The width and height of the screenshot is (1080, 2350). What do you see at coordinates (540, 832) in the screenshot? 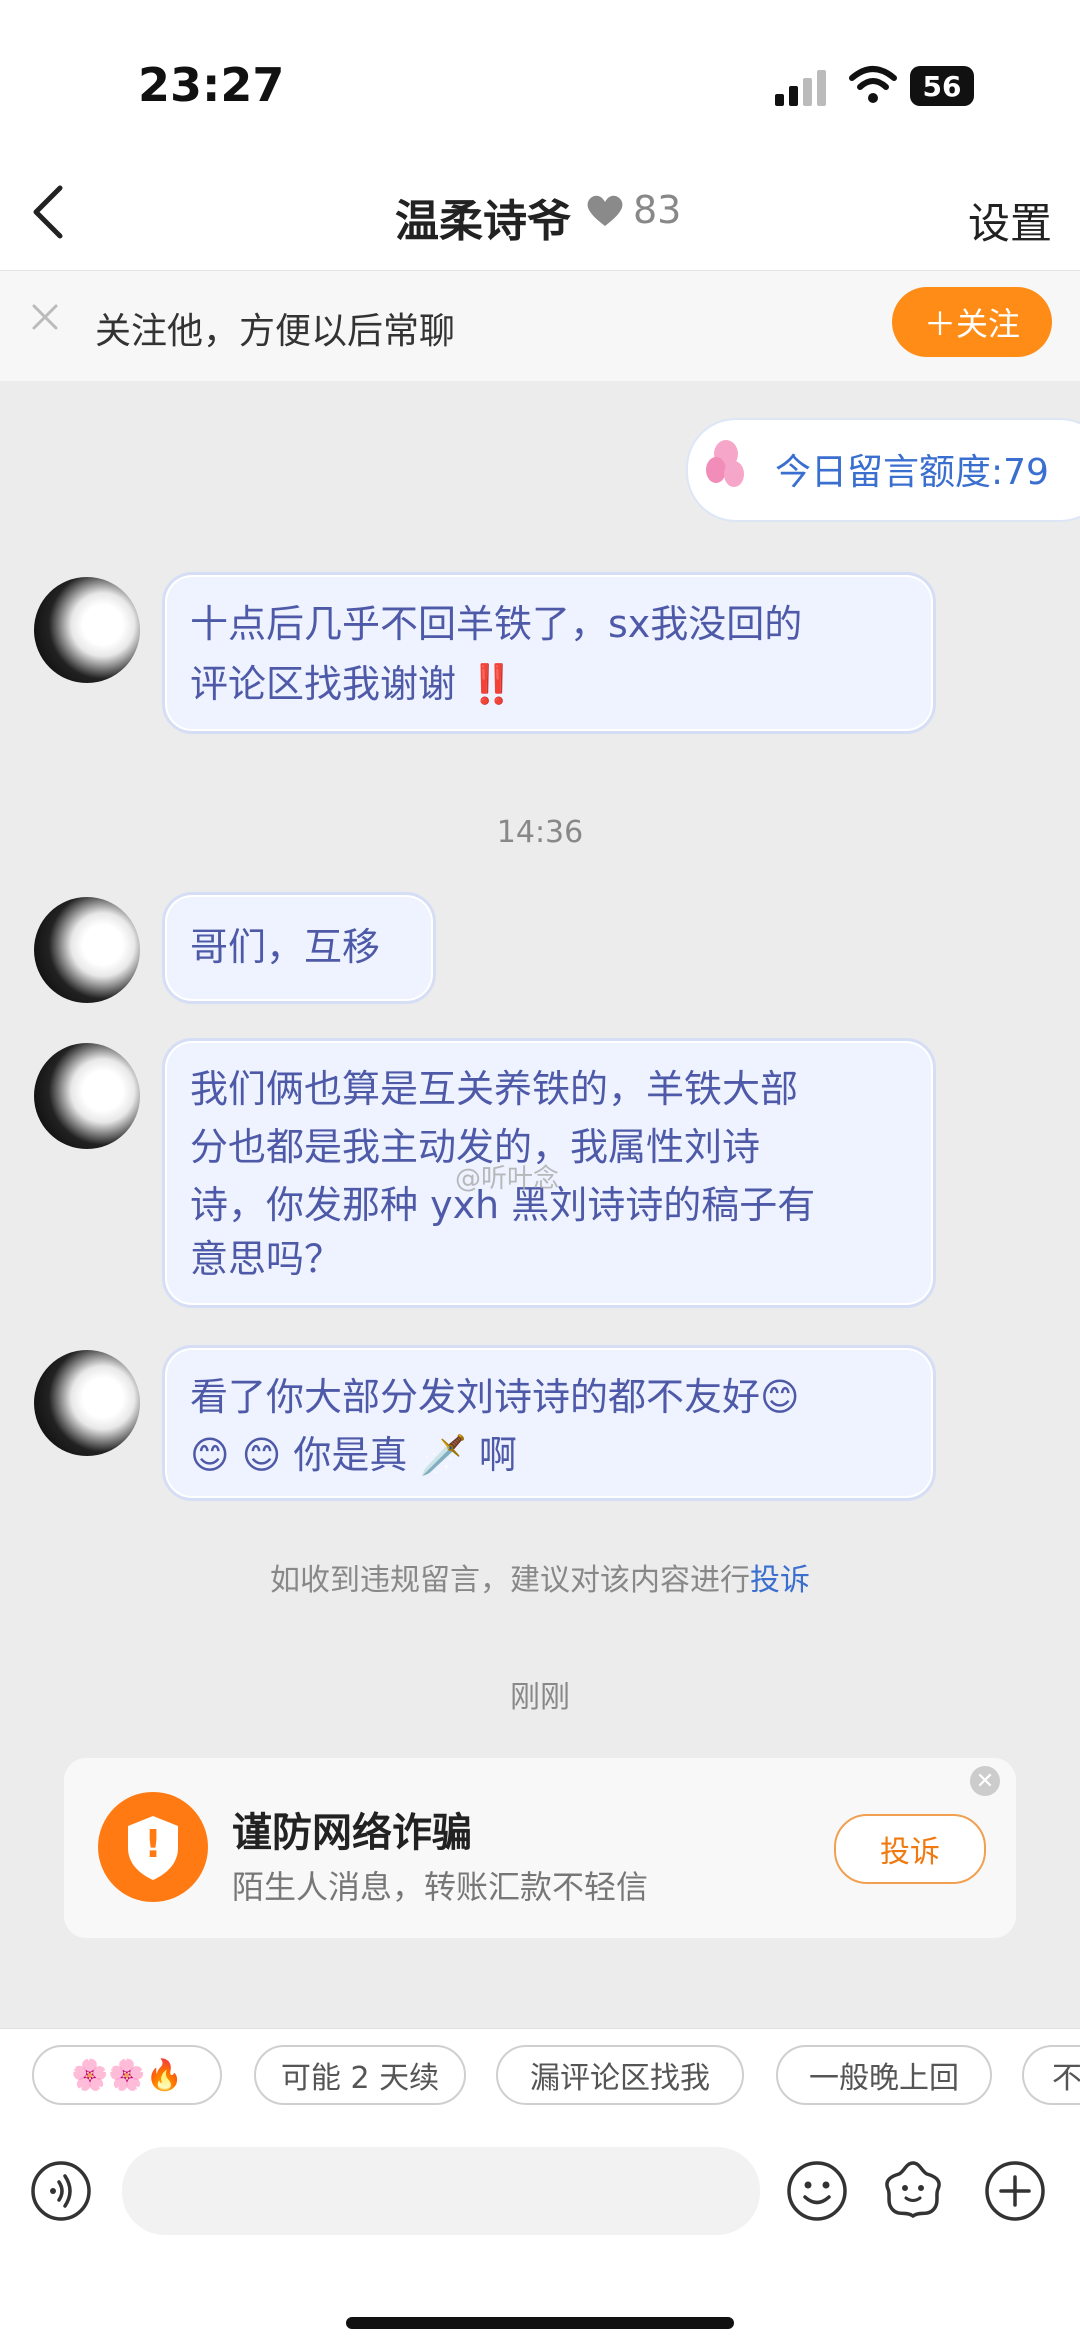
I see `timestamp: 14:36` at bounding box center [540, 832].